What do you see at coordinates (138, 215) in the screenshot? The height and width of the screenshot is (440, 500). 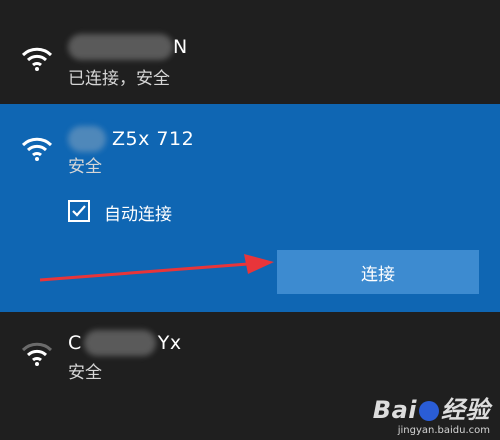 I see `auto-connect-label: 自动连接` at bounding box center [138, 215].